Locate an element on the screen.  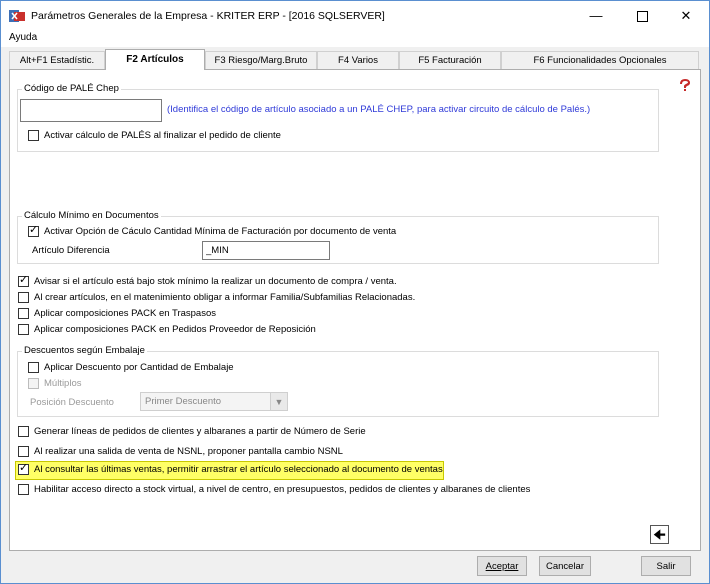
articulo-diferencia-label: Artículo Diferencia is located at coordinates (71, 250).